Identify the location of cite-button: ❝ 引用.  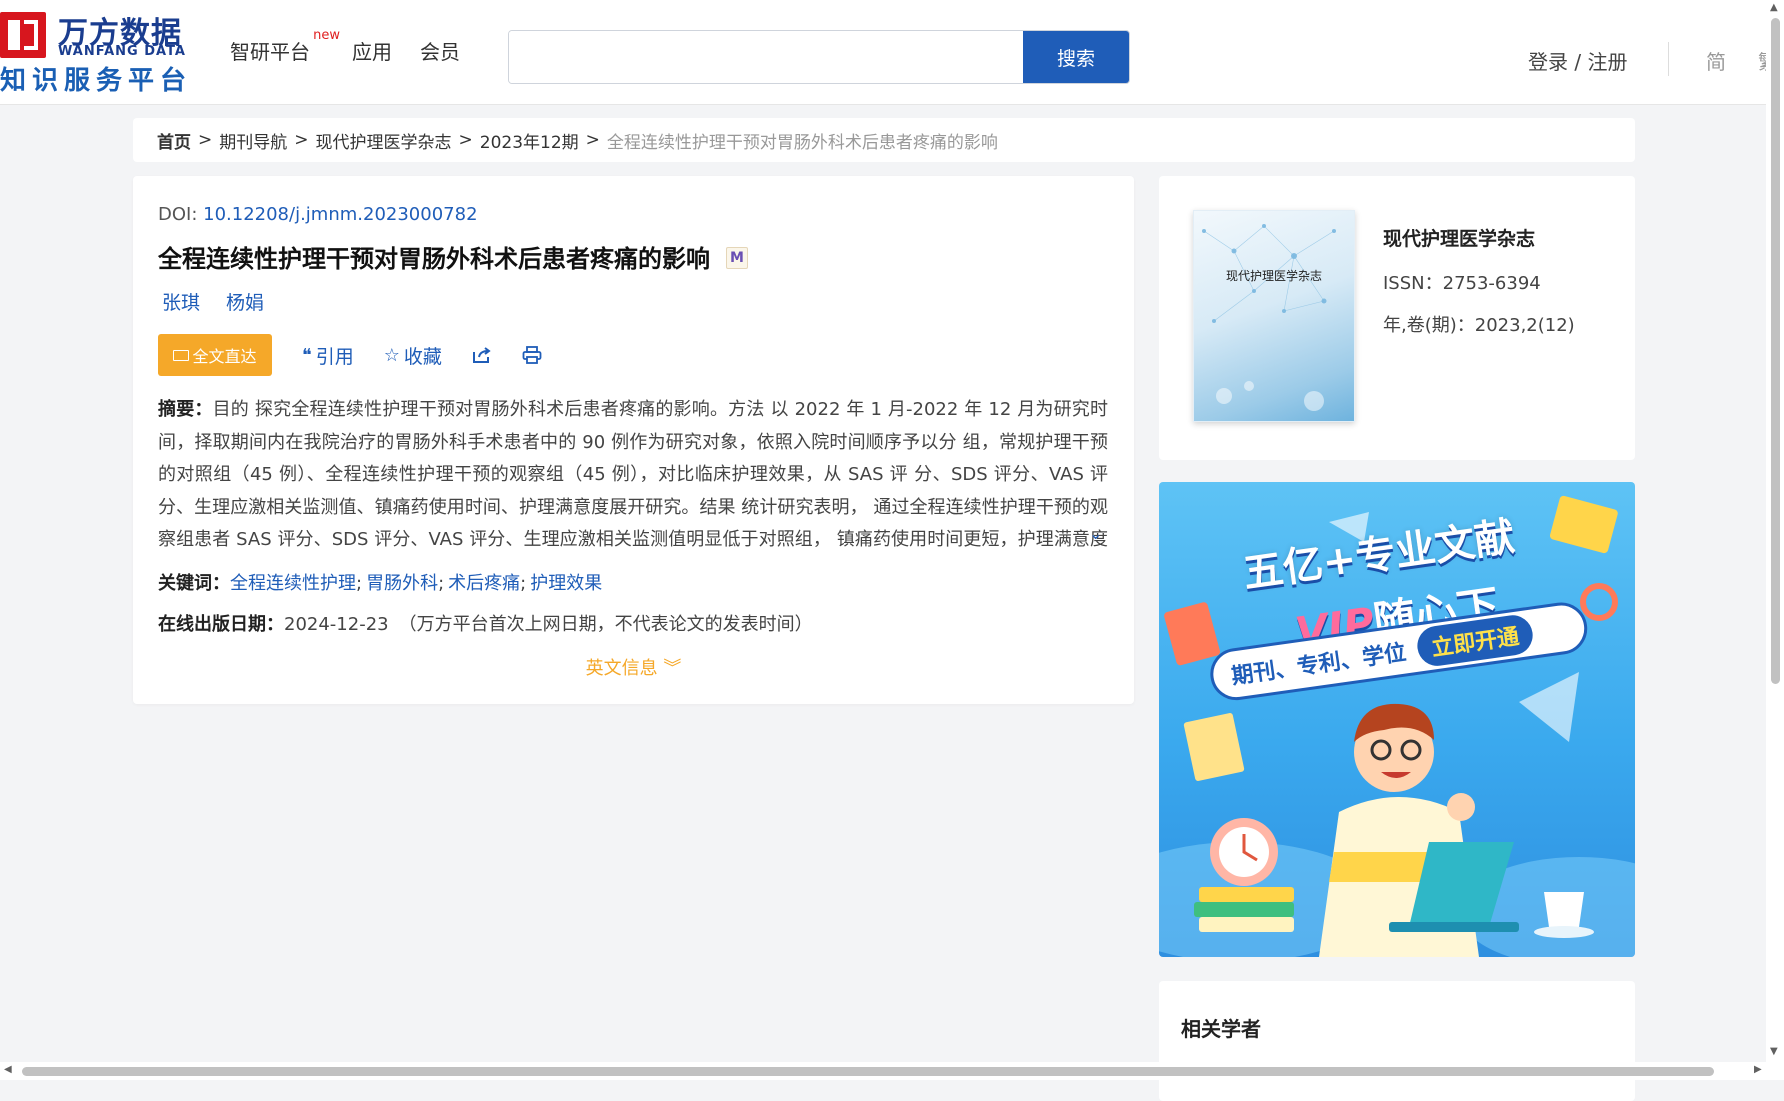
(328, 355).